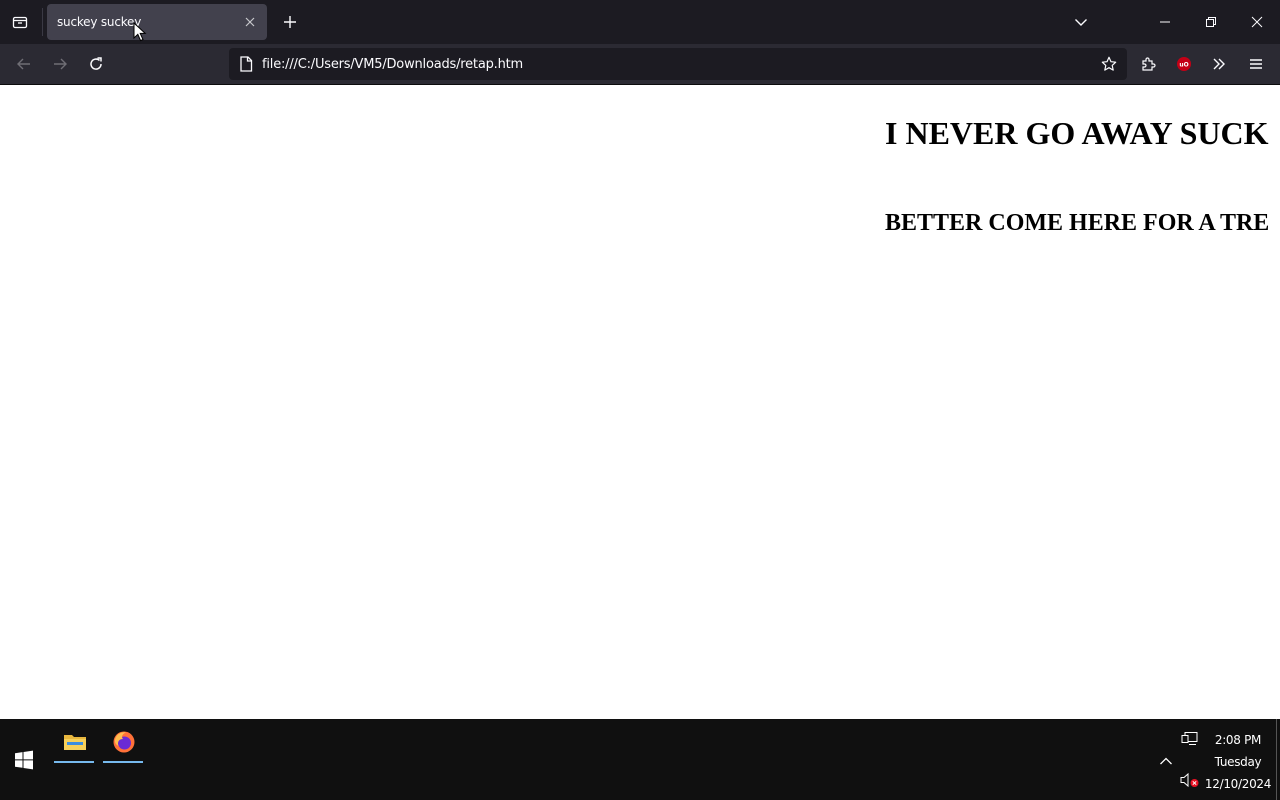 Image resolution: width=1280 pixels, height=800 pixels. Describe the element at coordinates (99, 22) in the screenshot. I see `tab-title: suckey suckey` at that location.